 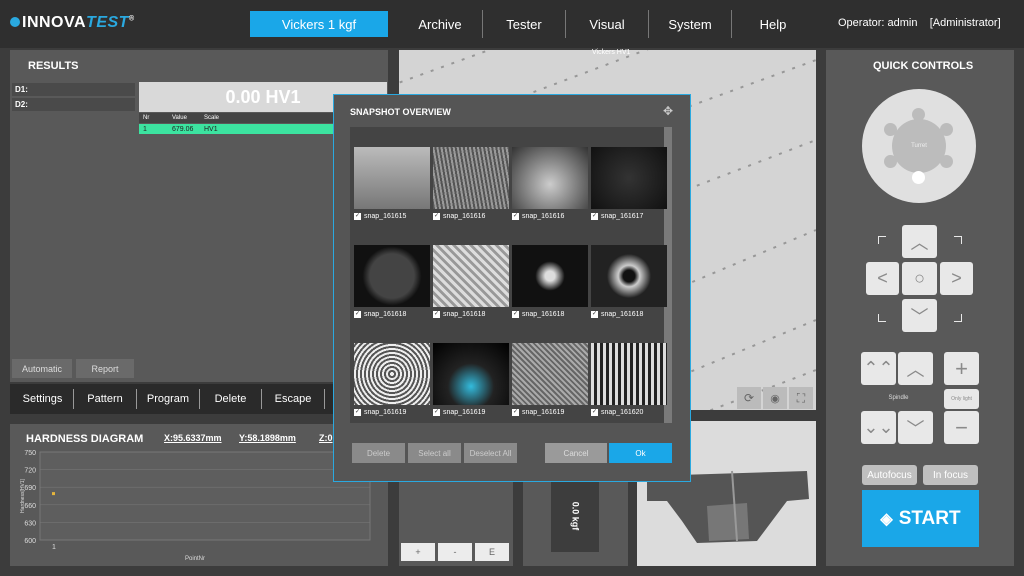 I want to click on menu-escape: Escape, so click(x=293, y=399).